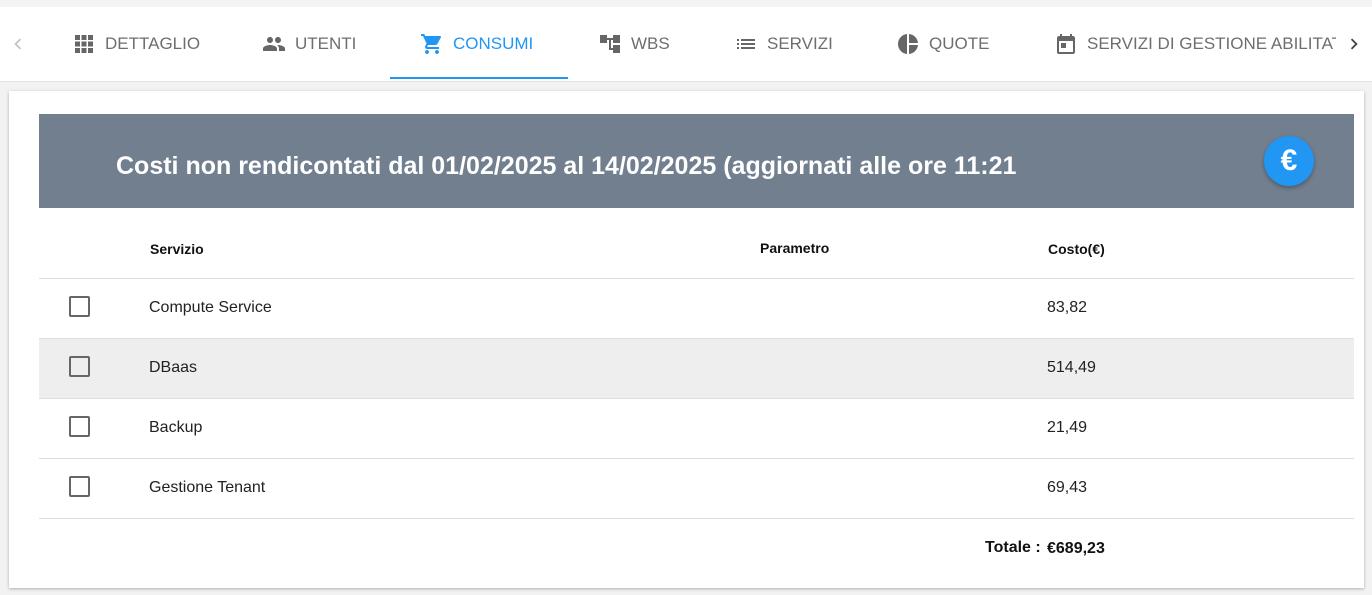 The height and width of the screenshot is (595, 1372). Describe the element at coordinates (1067, 427) in the screenshot. I see `service-cost: 21,49` at that location.